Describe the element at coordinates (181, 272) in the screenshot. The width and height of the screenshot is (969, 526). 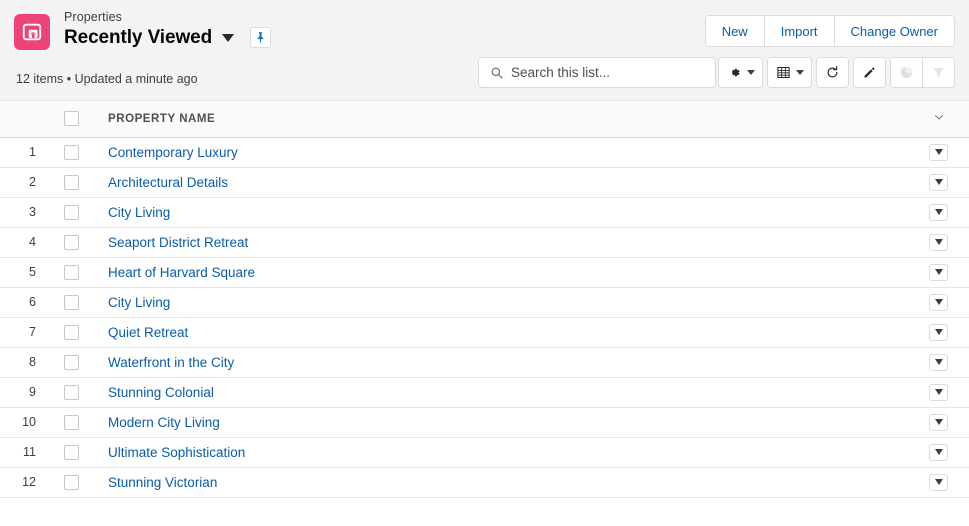
I see `property-name-link: Heart of Harvard Square` at that location.